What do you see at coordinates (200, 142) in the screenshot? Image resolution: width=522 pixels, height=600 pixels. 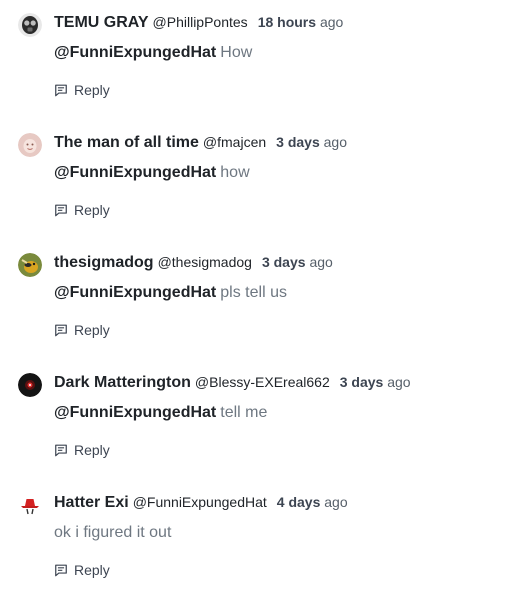 I see `comment-header: The man of all time @fmajcen 3 days ago` at bounding box center [200, 142].